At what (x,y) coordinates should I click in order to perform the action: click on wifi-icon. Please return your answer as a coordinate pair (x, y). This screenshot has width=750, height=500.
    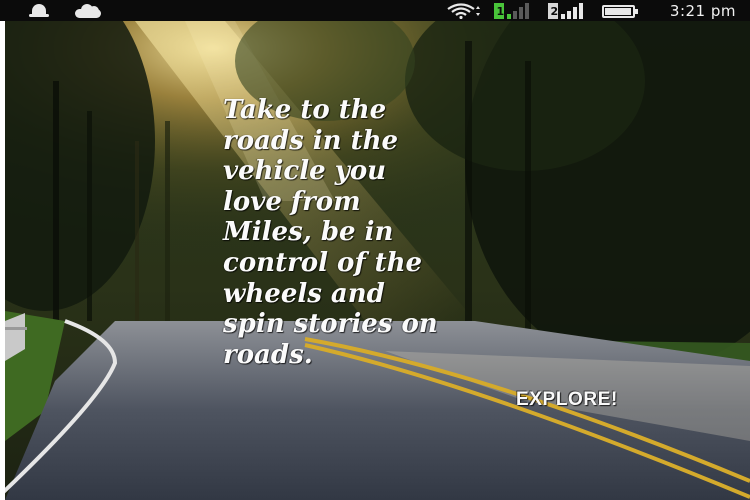
    Looking at the image, I should click on (465, 10).